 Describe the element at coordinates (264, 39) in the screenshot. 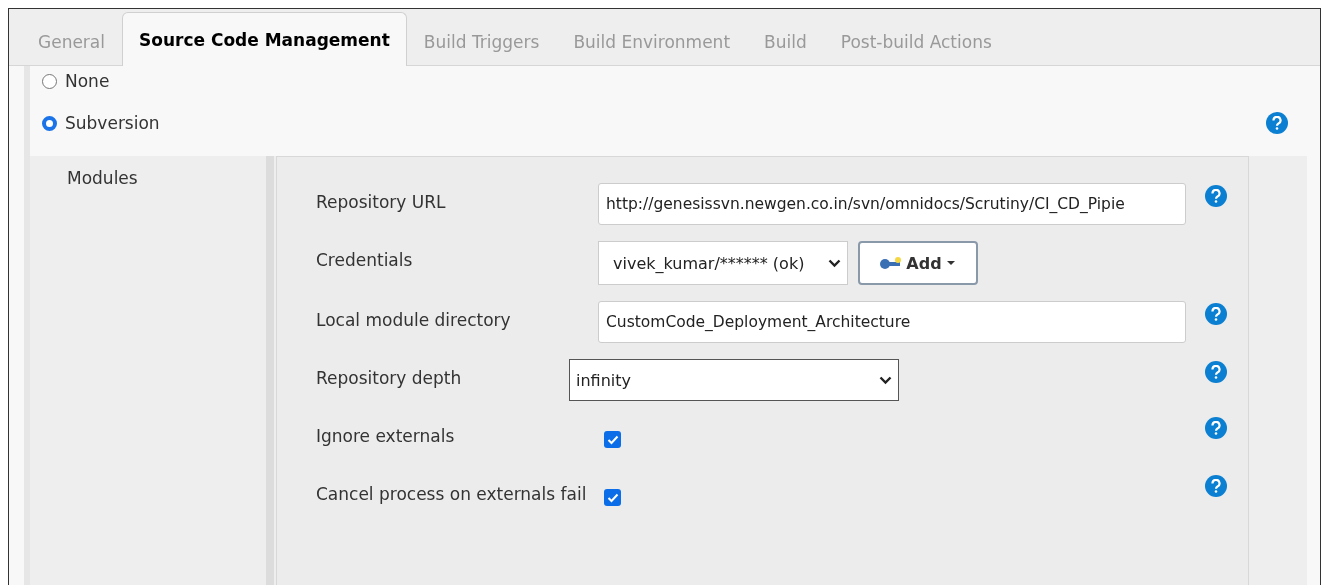

I see `tab: Source Code Management` at that location.